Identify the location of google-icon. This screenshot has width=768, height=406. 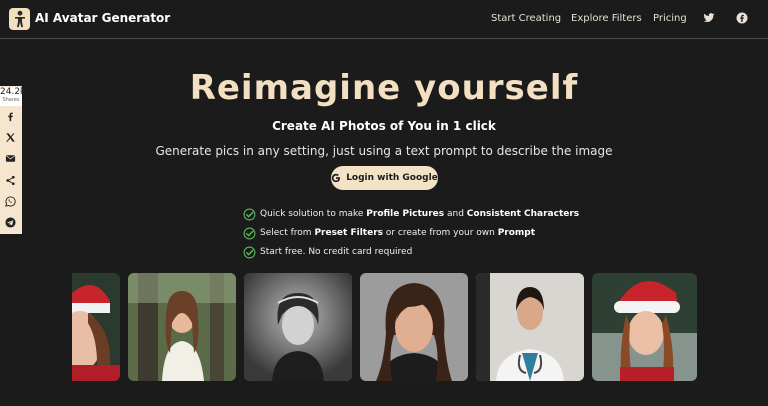
(336, 178).